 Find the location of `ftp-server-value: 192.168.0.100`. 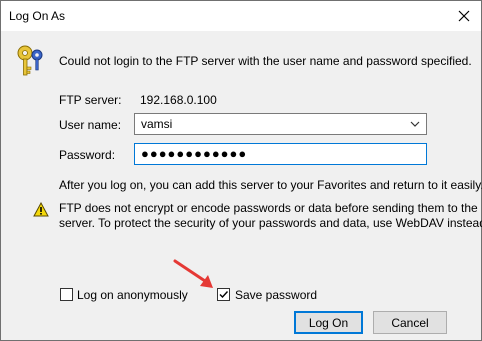

ftp-server-value: 192.168.0.100 is located at coordinates (178, 100).